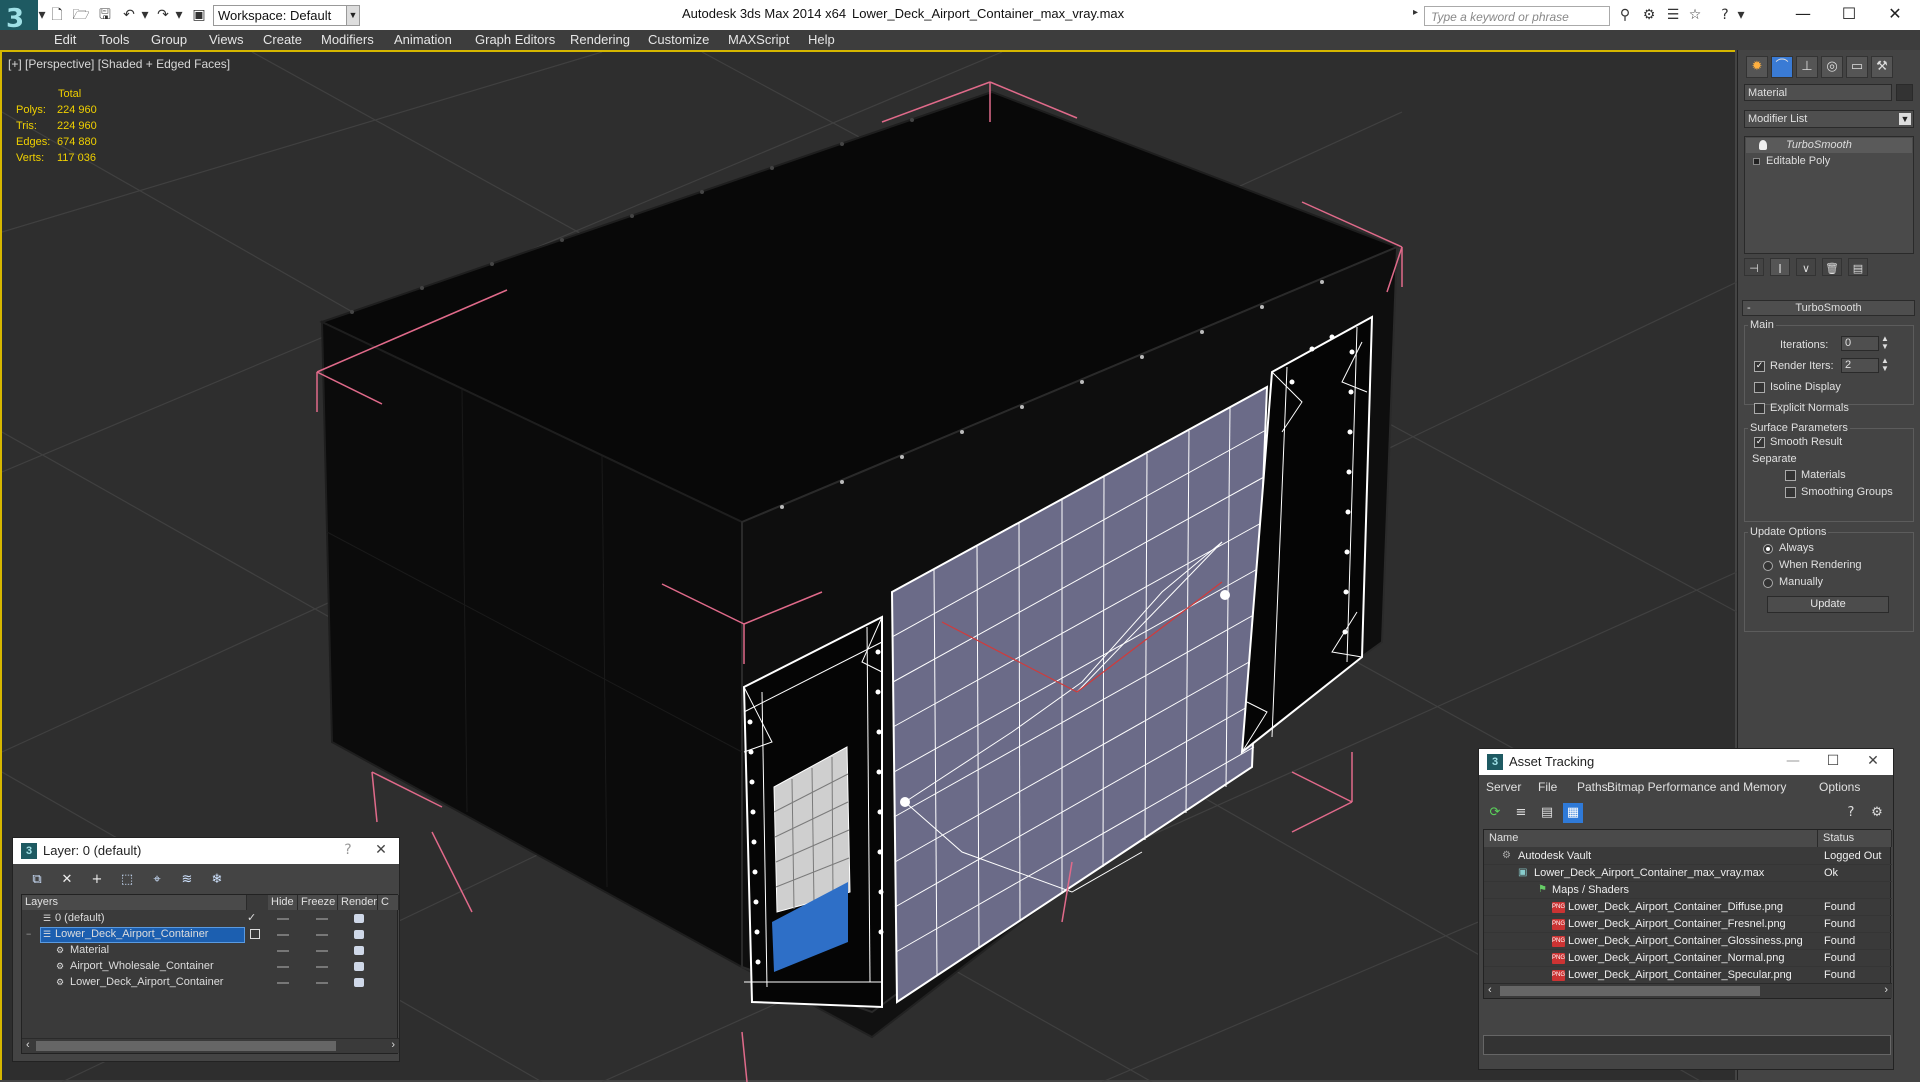 Image resolution: width=1920 pixels, height=1082 pixels. I want to click on add-selection-icon: +, so click(97, 880).